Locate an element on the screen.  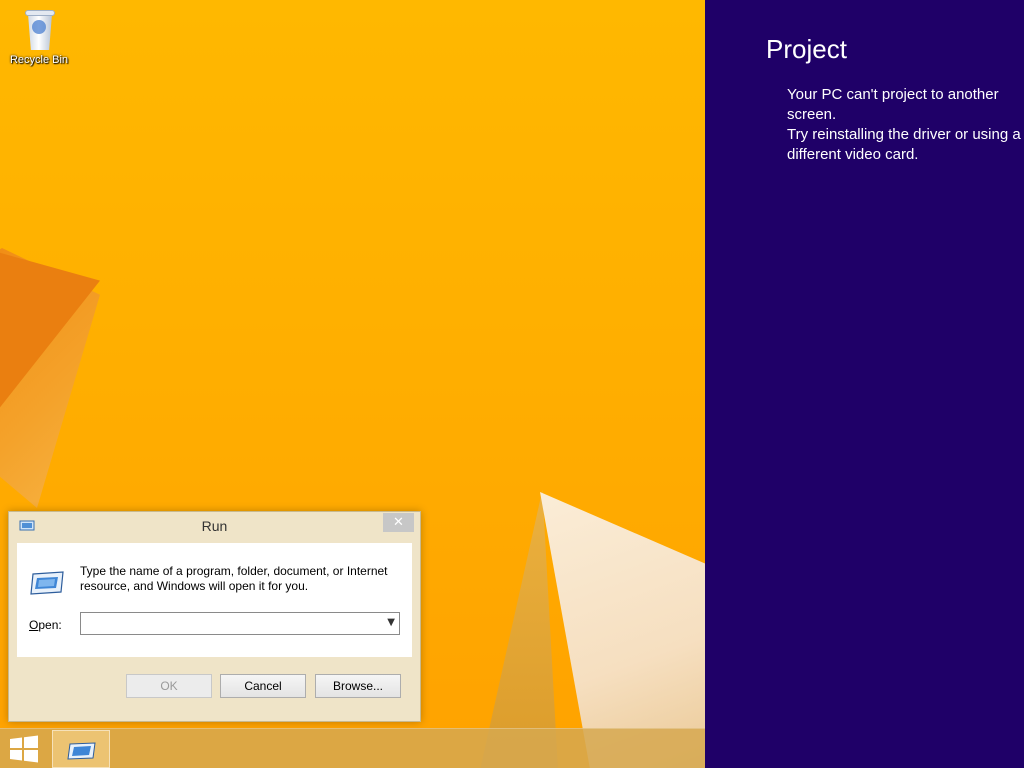
open-input is located at coordinates (228, 624).